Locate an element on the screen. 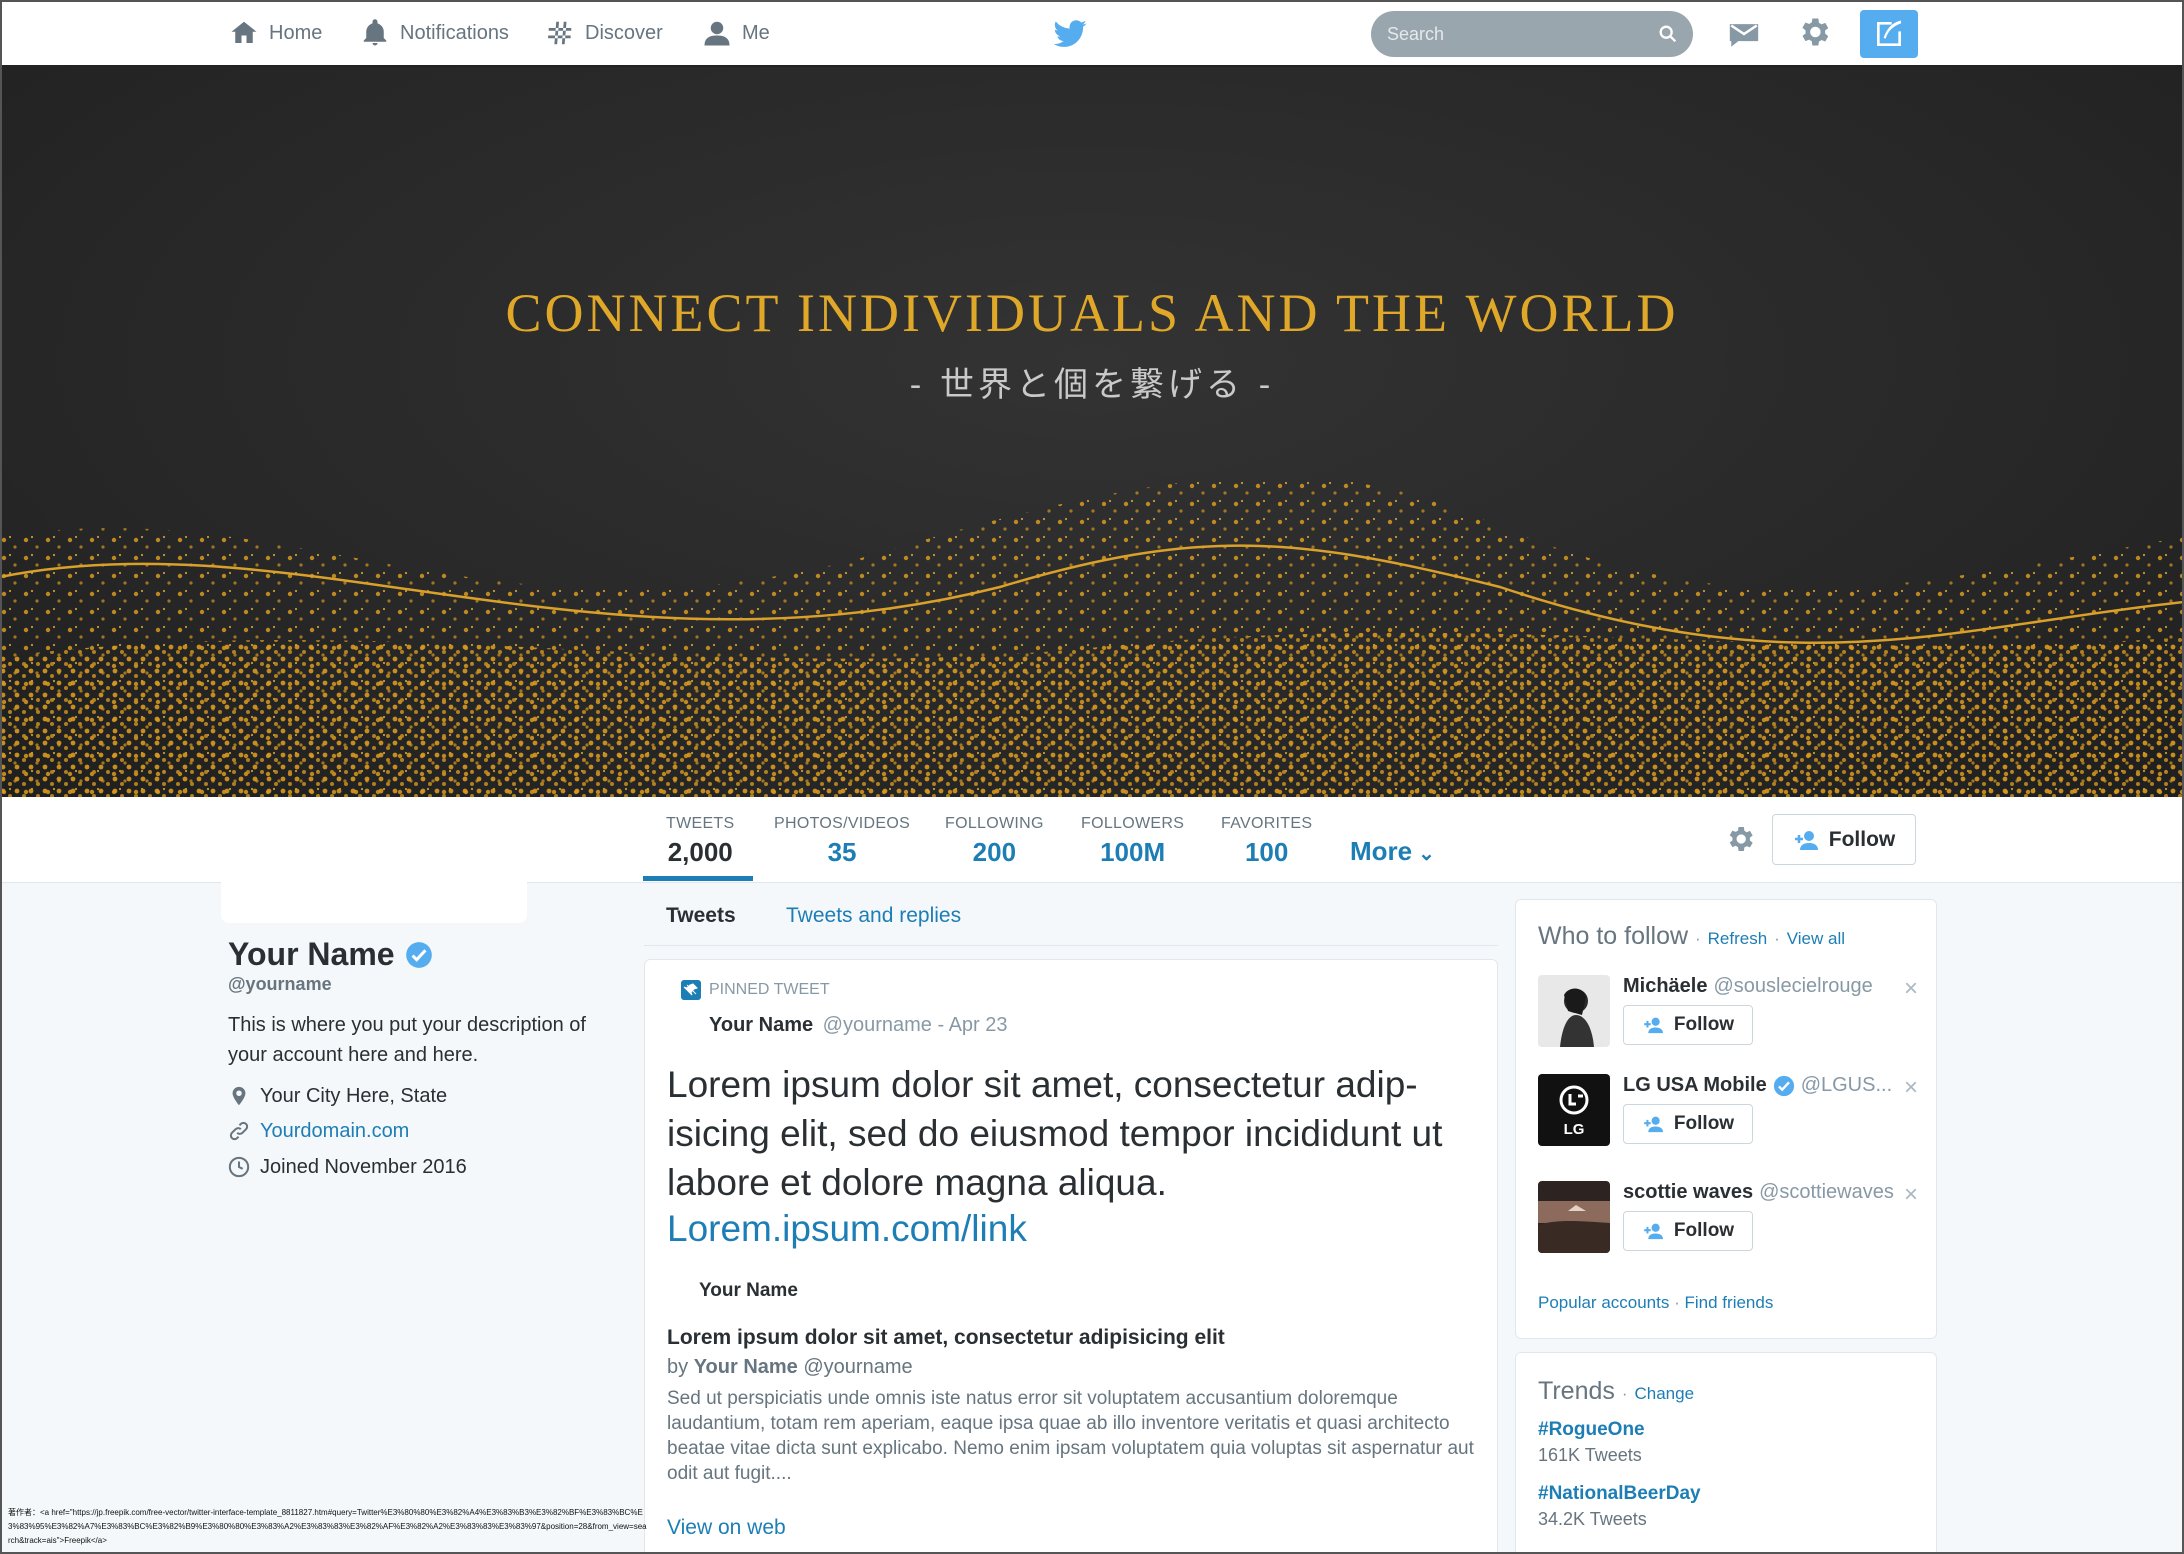  search-icon is located at coordinates (1668, 34).